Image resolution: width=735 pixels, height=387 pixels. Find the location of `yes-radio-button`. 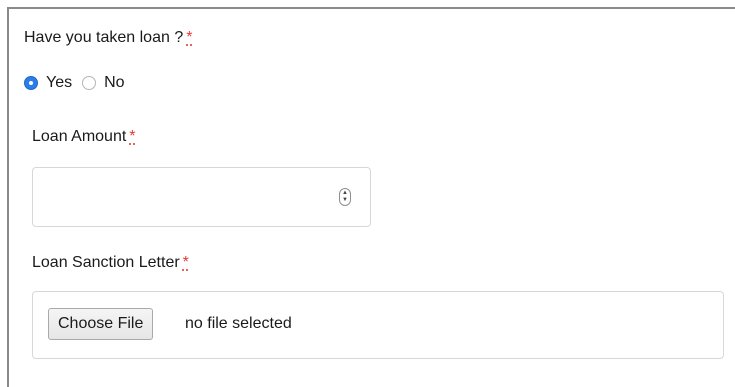

yes-radio-button is located at coordinates (31, 83).